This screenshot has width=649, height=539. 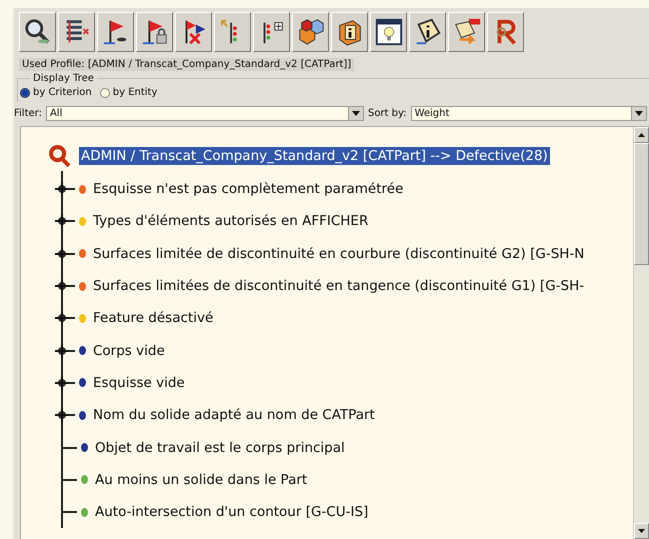 What do you see at coordinates (63, 78) in the screenshot?
I see `group-title: Display Tree` at bounding box center [63, 78].